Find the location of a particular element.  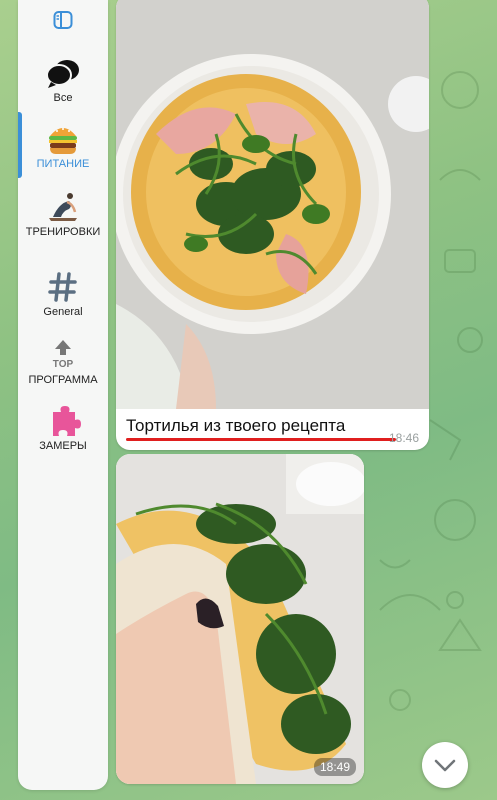

chats-icon is located at coordinates (62, 74).